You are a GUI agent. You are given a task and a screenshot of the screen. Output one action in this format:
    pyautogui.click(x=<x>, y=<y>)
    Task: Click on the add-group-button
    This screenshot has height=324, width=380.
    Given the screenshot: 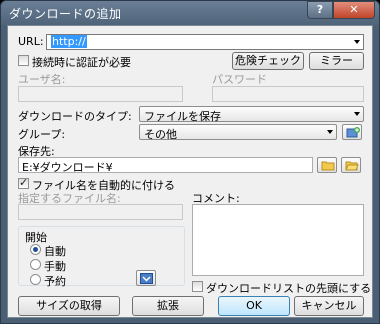 What is the action you would take?
    pyautogui.click(x=352, y=132)
    